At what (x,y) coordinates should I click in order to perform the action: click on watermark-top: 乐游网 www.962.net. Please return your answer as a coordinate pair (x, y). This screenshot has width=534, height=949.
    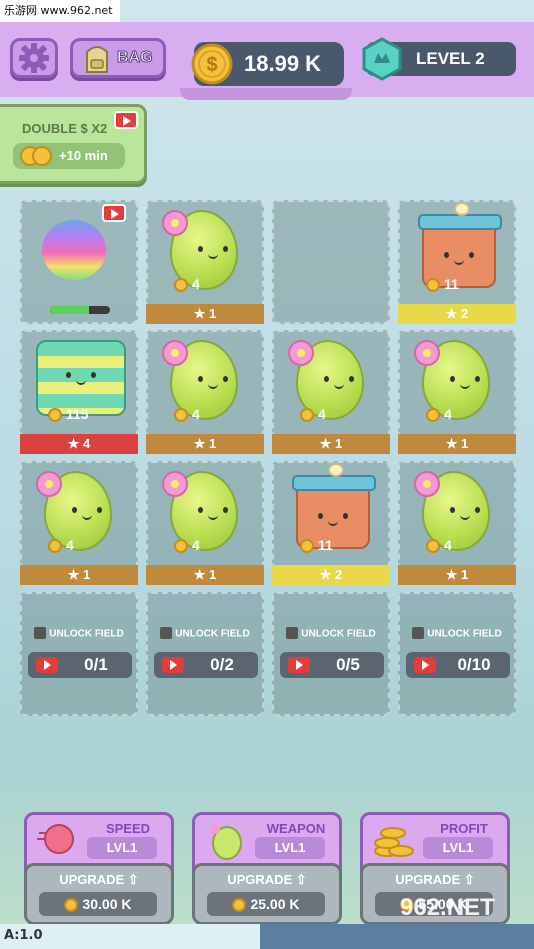
    Looking at the image, I should click on (60, 11).